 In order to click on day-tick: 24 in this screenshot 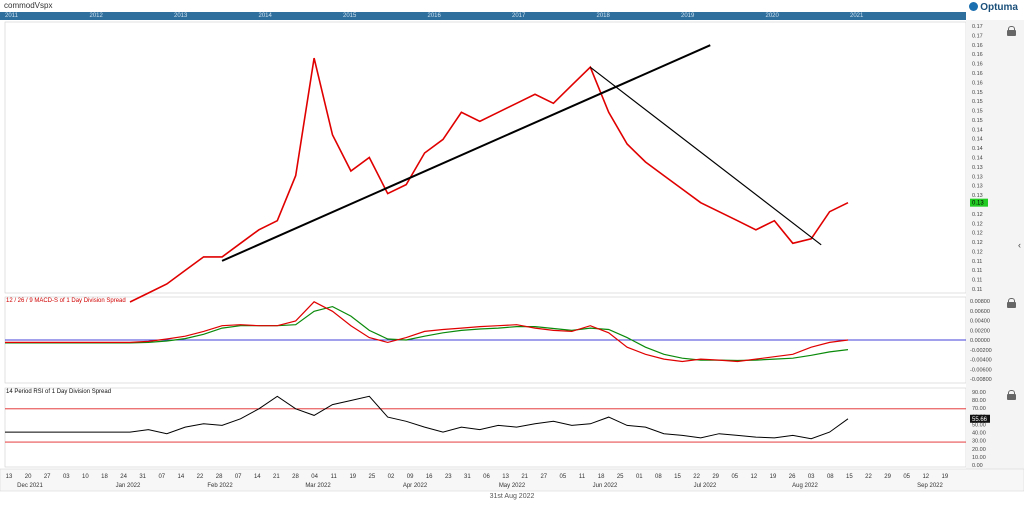, I will do `click(123, 477)`.